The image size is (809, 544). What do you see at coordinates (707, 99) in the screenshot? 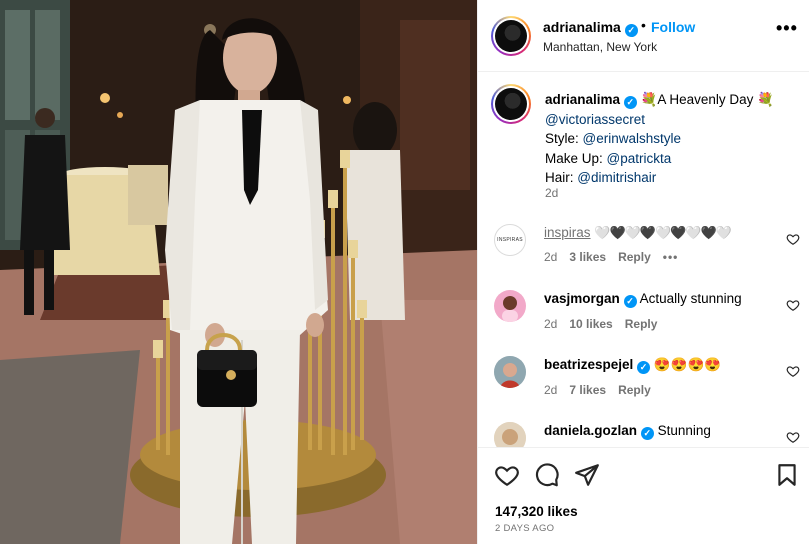
I see `caption-text: 💐A Heavenly Day 💐` at bounding box center [707, 99].